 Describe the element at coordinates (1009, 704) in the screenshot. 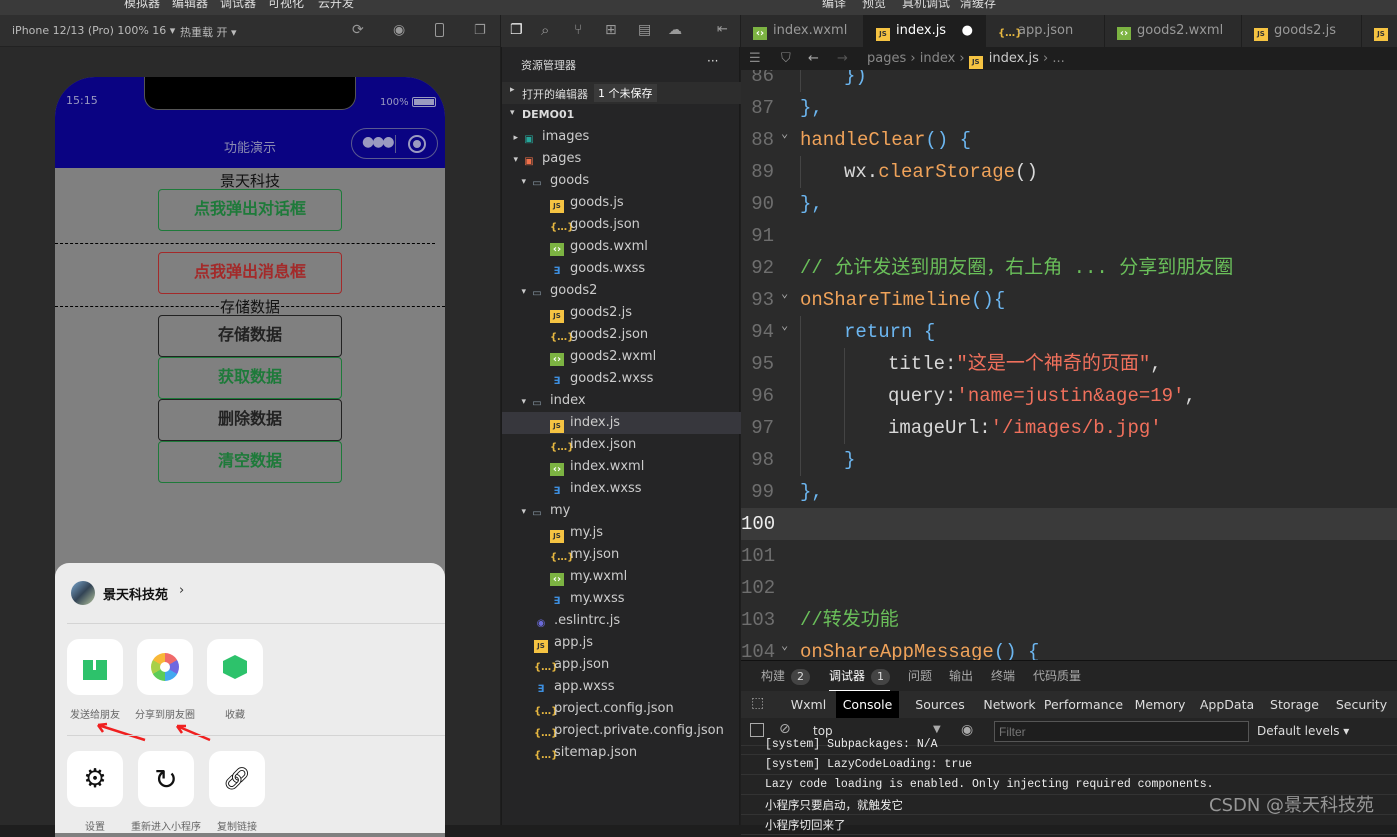

I see `devtools-tab-network: Network` at that location.